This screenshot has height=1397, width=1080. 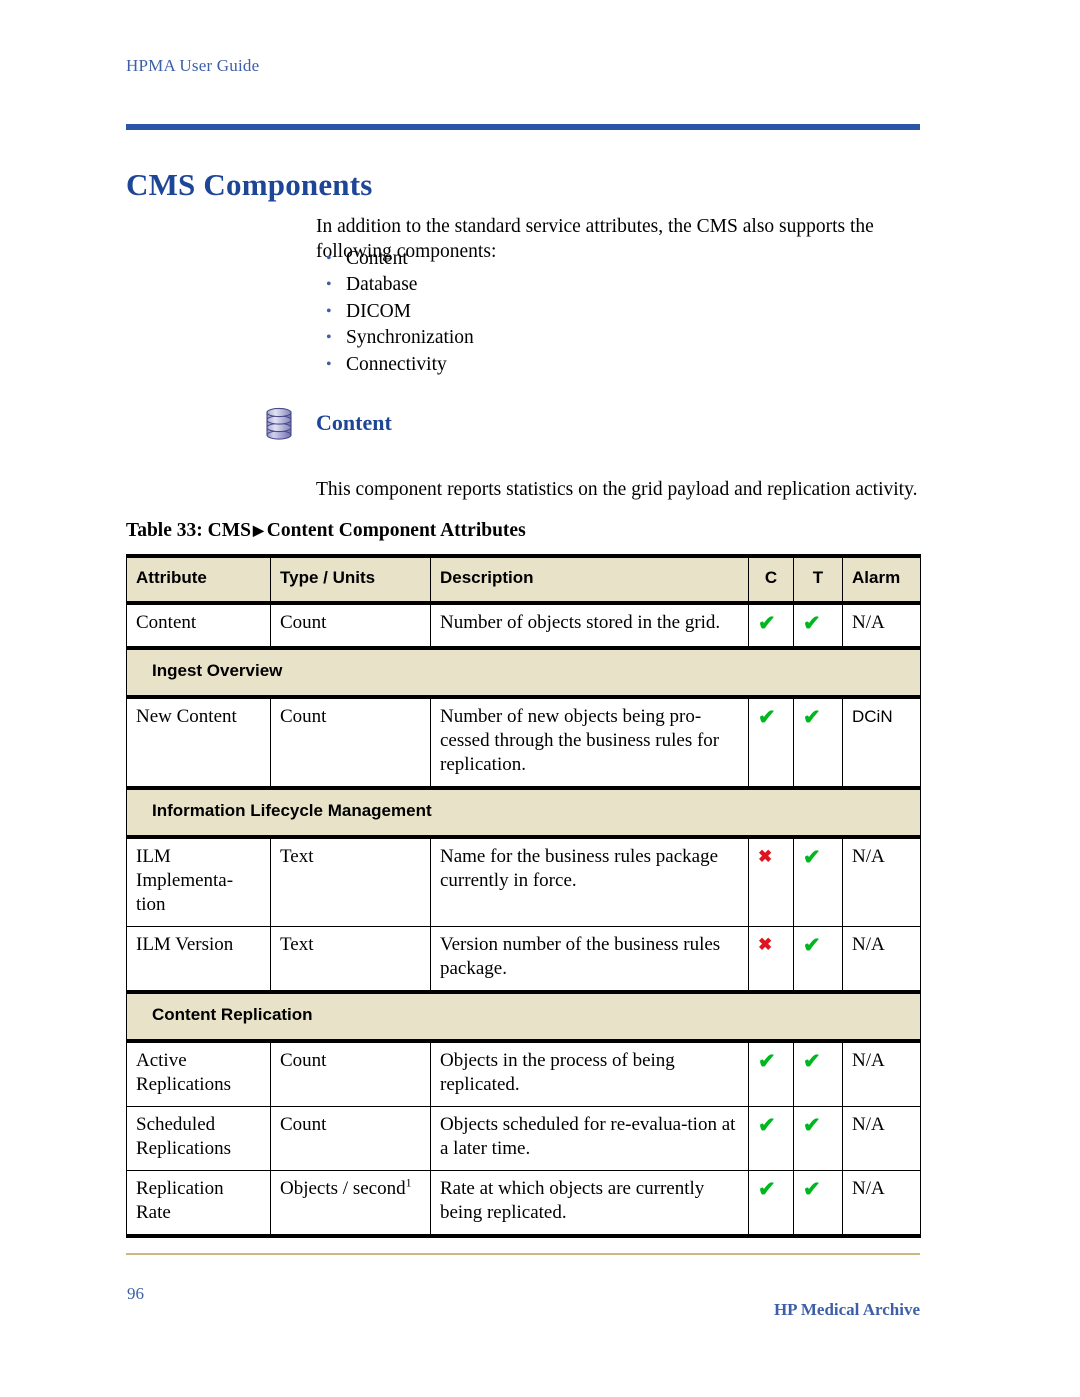 What do you see at coordinates (396, 530) in the screenshot?
I see `table-caption-suffix: Content Component Attributes` at bounding box center [396, 530].